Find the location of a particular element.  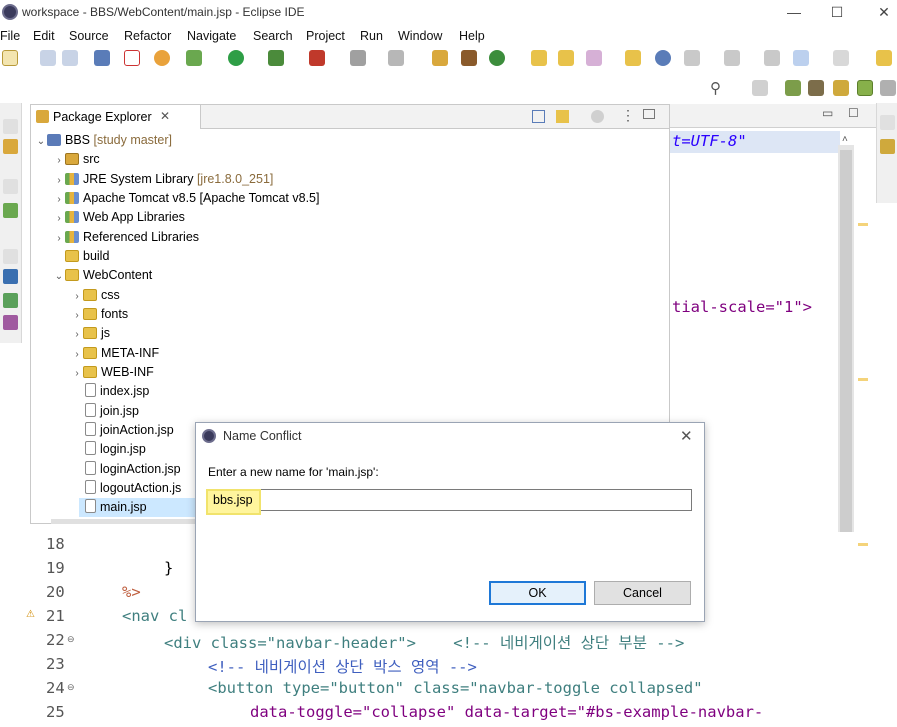

tree-row-ref-libs: › Referenced Libraries is located at coordinates (126, 237).